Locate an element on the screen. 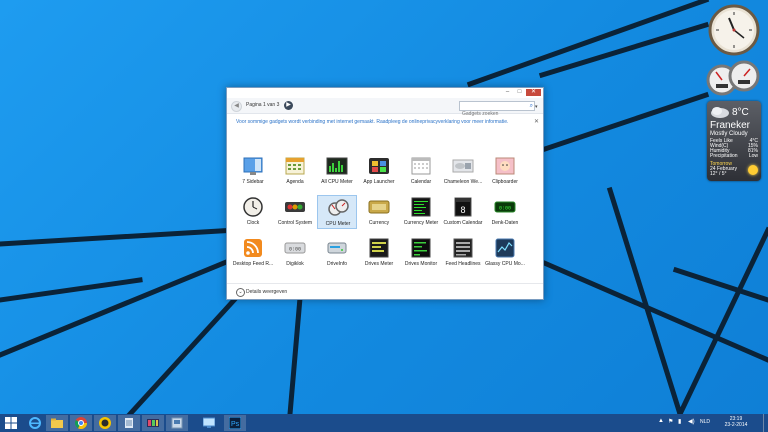  taskbar-chrome is located at coordinates (81, 423).